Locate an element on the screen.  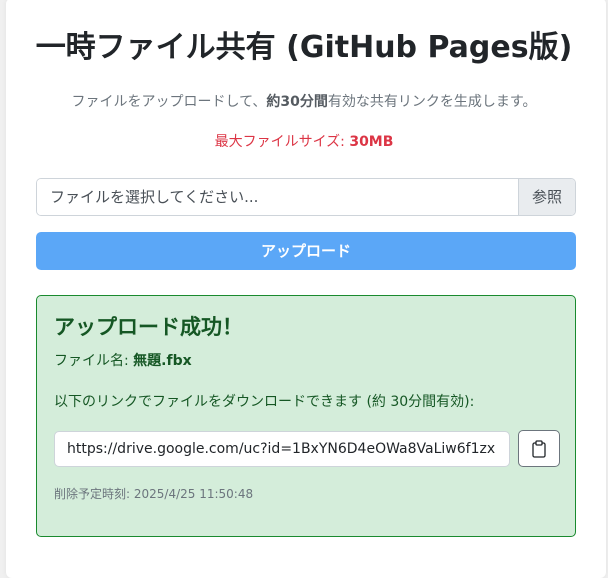
share-link-input is located at coordinates (282, 449).